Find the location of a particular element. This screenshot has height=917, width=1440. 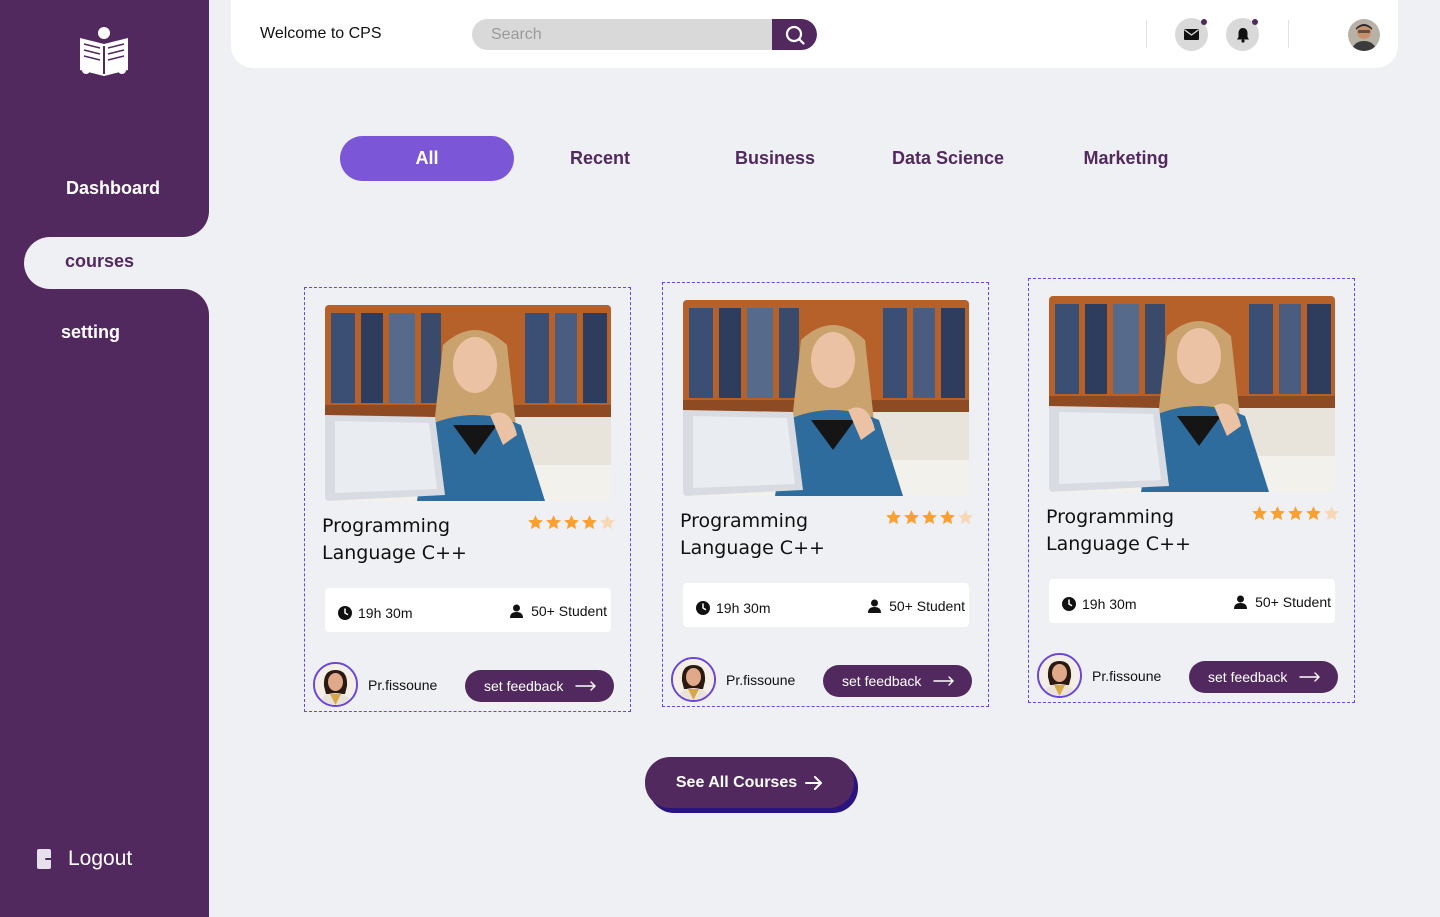

bell-icon is located at coordinates (1242, 35).